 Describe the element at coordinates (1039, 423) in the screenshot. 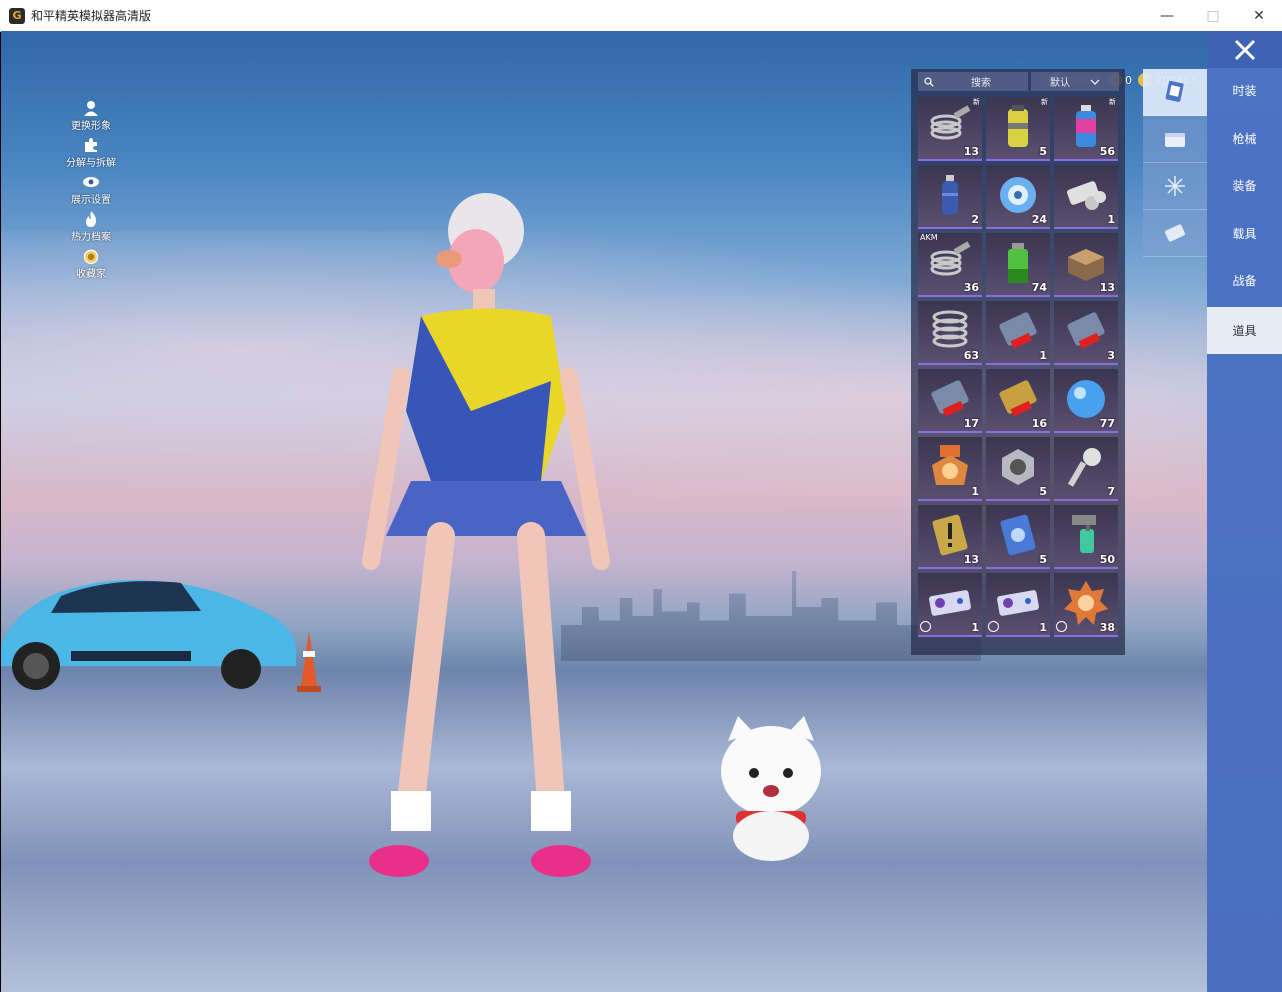

I see `slot-count: 16` at that location.